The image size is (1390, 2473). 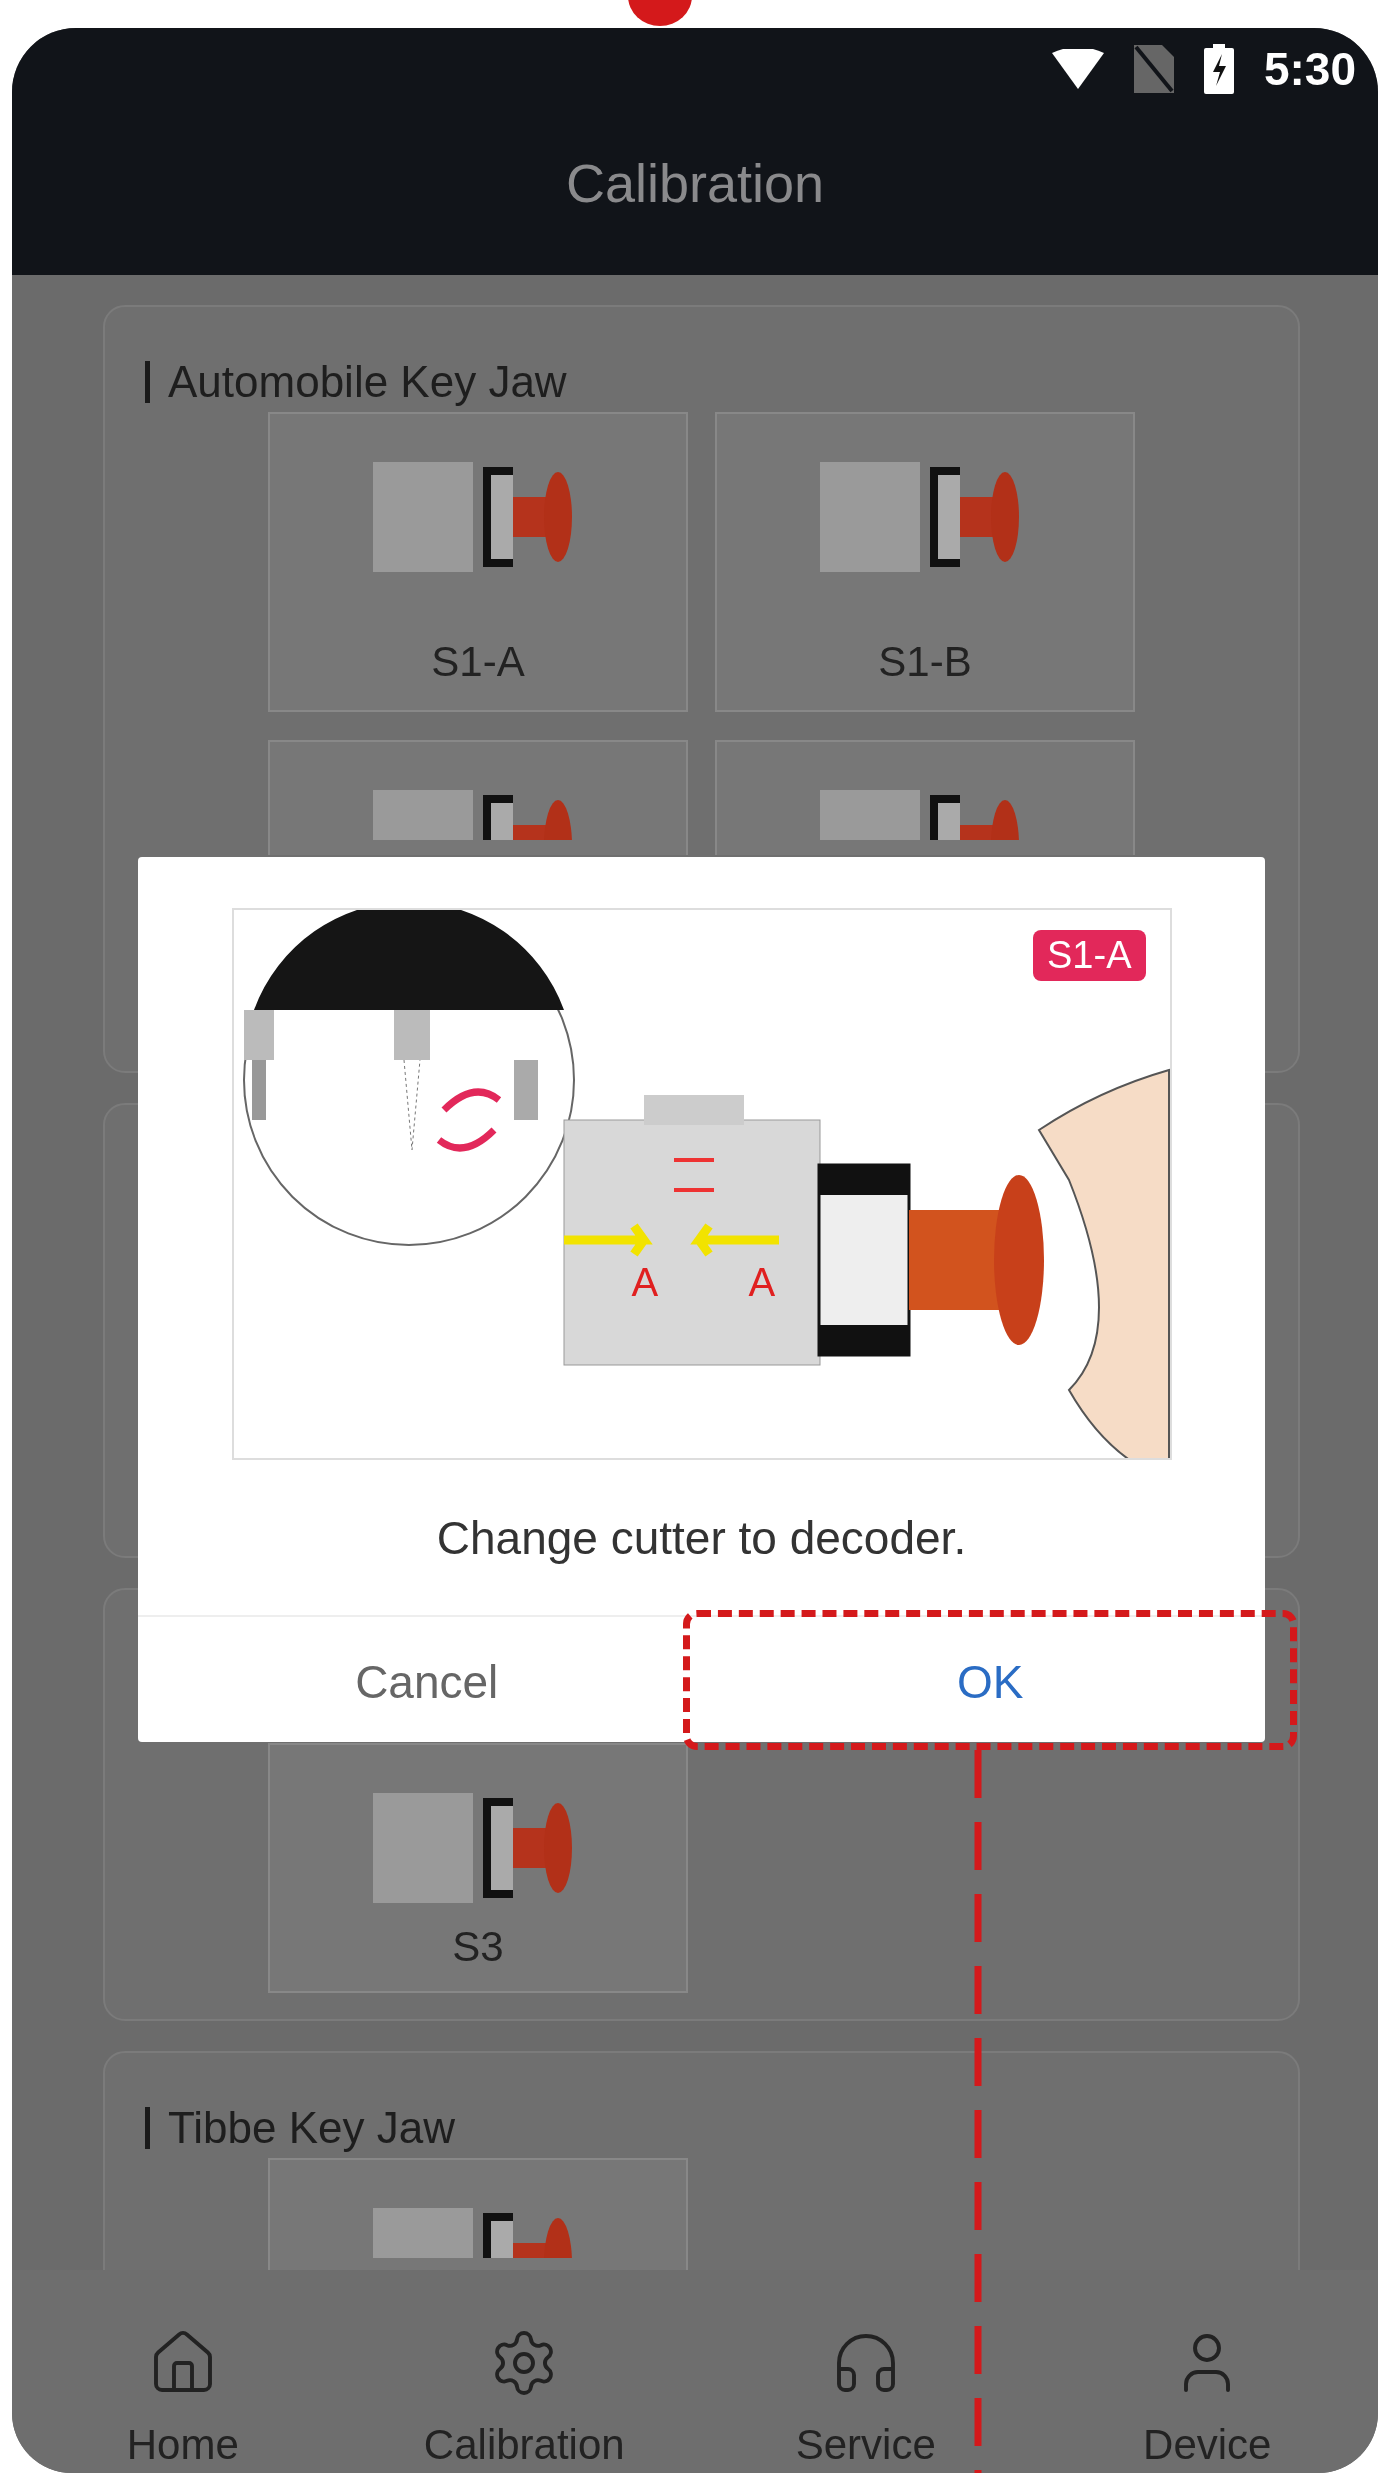 What do you see at coordinates (695, 182) in the screenshot?
I see `page-title: Calibration` at bounding box center [695, 182].